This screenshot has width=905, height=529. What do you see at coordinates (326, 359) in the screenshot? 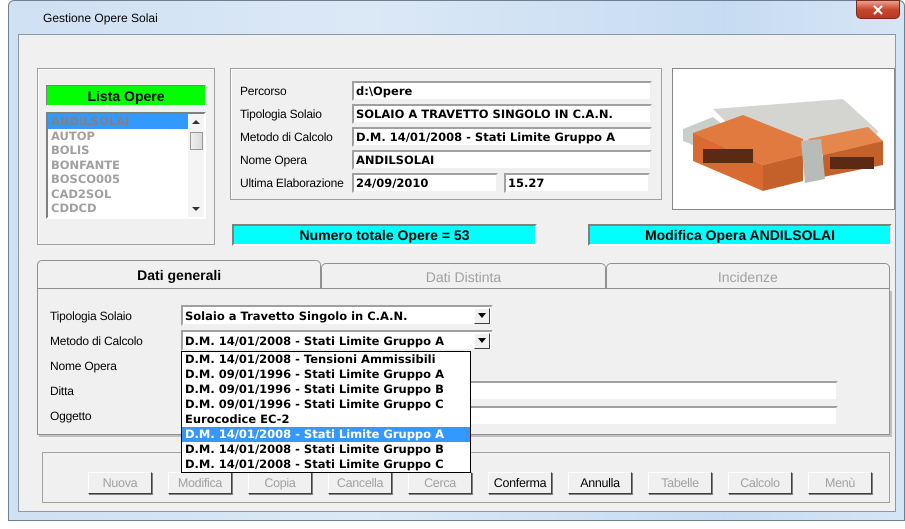
I see `dropdown-option: D.M. 14/01/2008 - Tensioni Ammissibili` at bounding box center [326, 359].